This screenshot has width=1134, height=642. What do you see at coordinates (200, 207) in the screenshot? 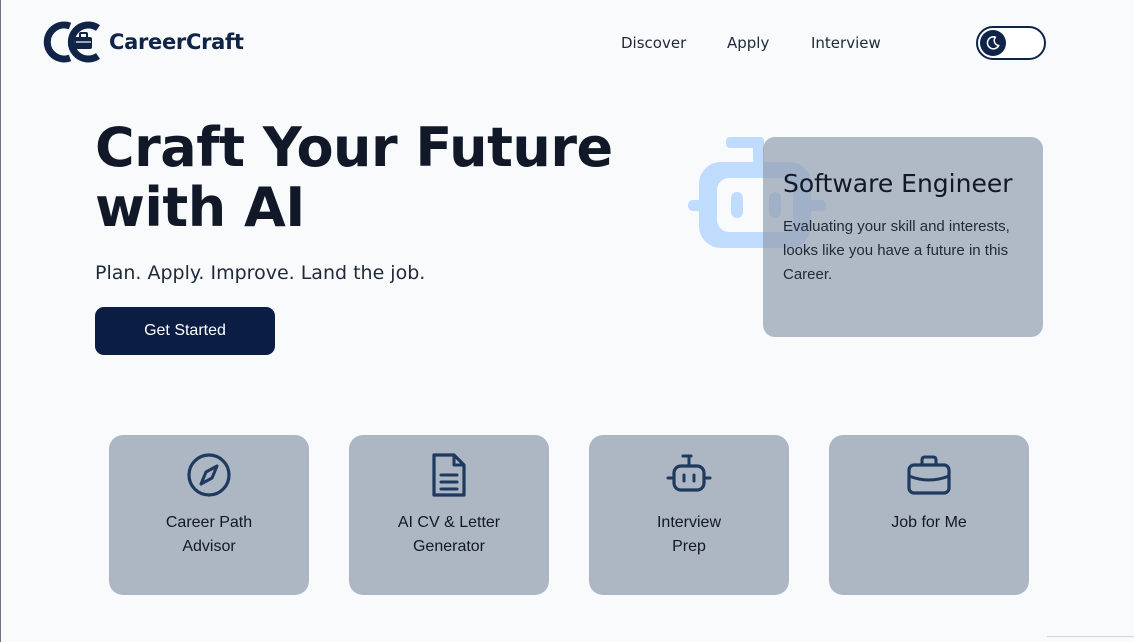
I see `hero-title-line2: with AI` at bounding box center [200, 207].